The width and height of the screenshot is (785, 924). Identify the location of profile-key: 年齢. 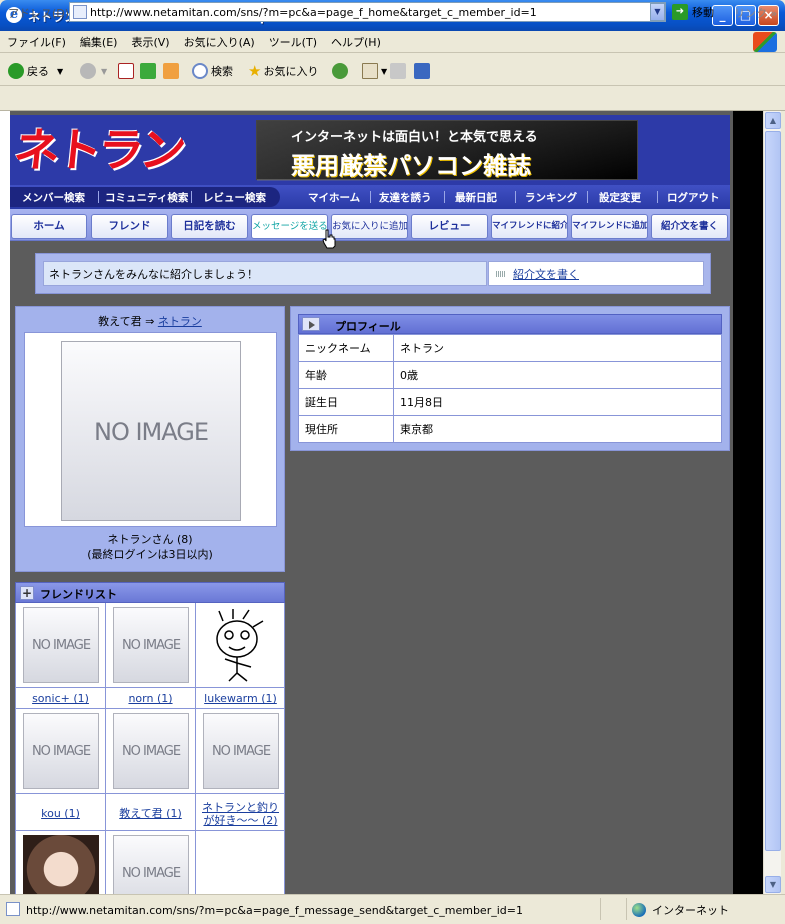
(346, 375).